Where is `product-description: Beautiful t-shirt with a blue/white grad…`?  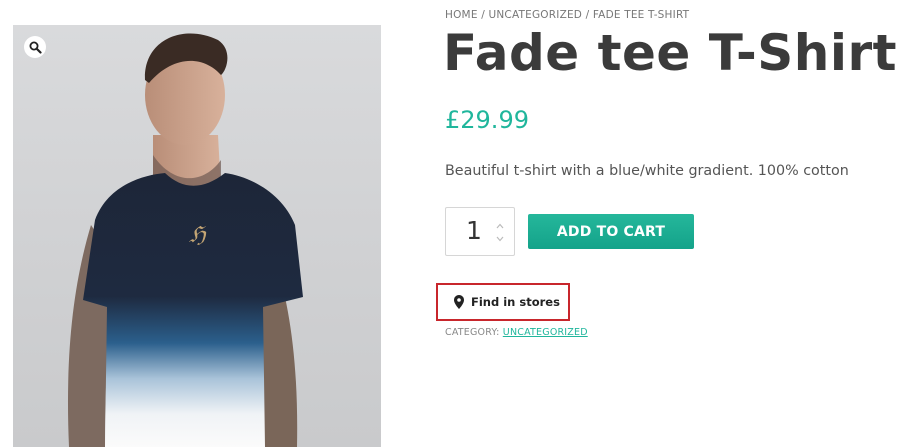
product-description: Beautiful t-shirt with a blue/white grad… is located at coordinates (647, 171).